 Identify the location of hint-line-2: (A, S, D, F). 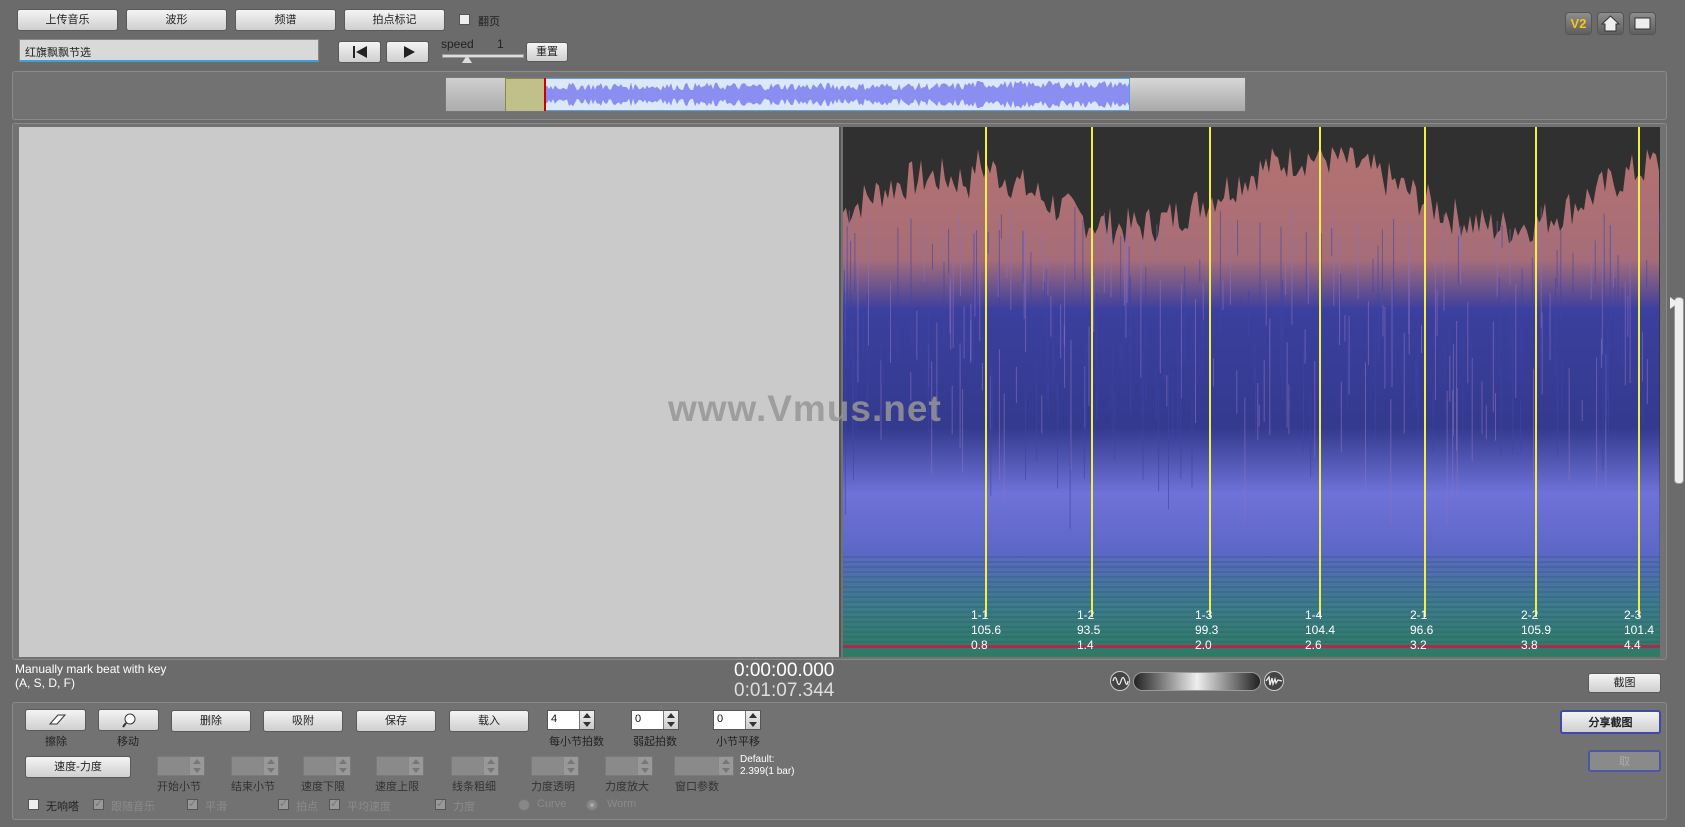
(45, 683).